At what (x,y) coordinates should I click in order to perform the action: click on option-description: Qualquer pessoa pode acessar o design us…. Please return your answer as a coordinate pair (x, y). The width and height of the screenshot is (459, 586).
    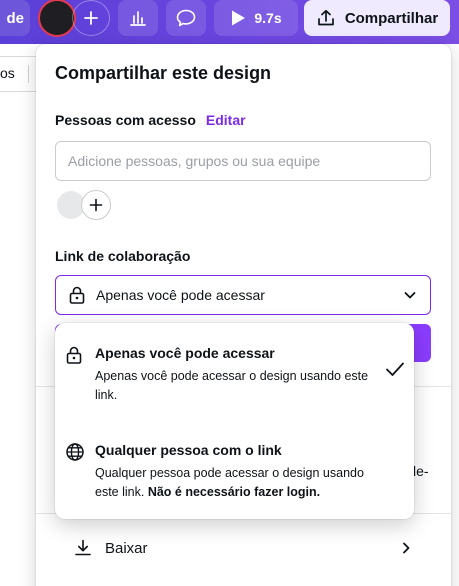
    Looking at the image, I should click on (237, 483).